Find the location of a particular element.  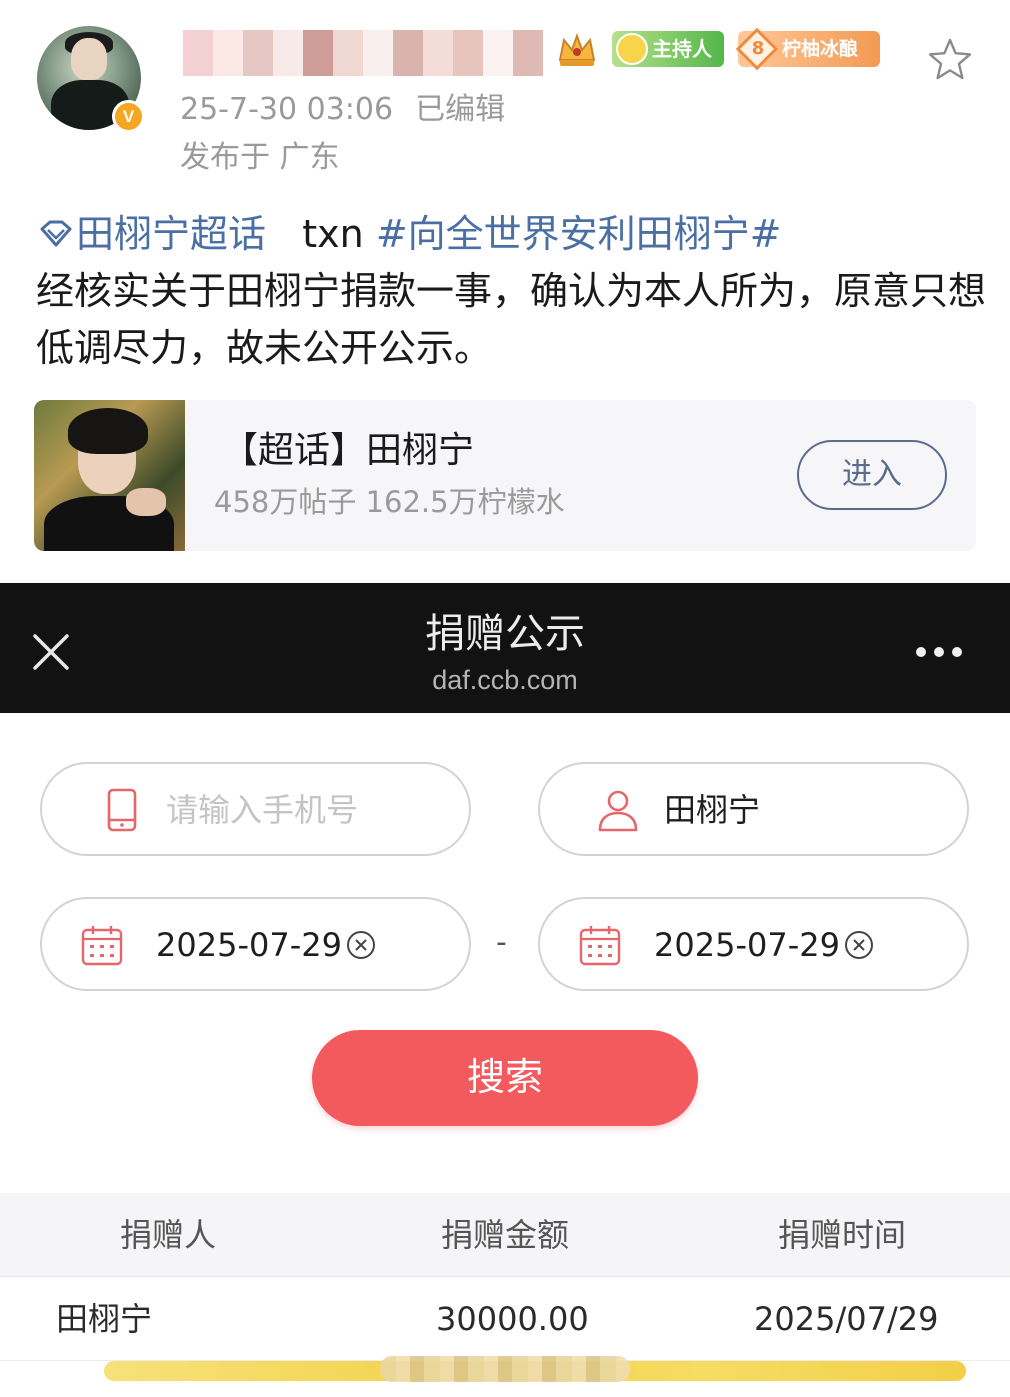

post-timestamp: 25-7-30 03:06 is located at coordinates (287, 109).